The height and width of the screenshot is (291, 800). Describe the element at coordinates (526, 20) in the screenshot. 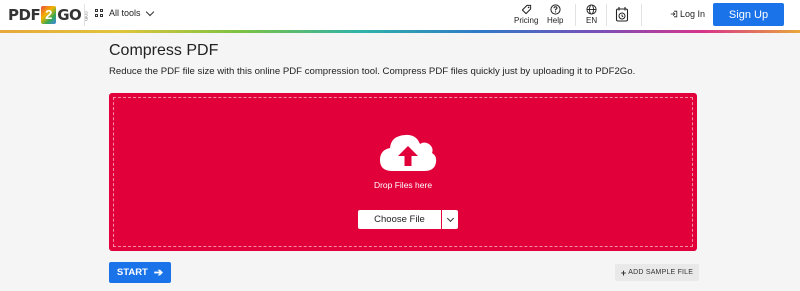

I see `pricing-label: Pricing` at that location.